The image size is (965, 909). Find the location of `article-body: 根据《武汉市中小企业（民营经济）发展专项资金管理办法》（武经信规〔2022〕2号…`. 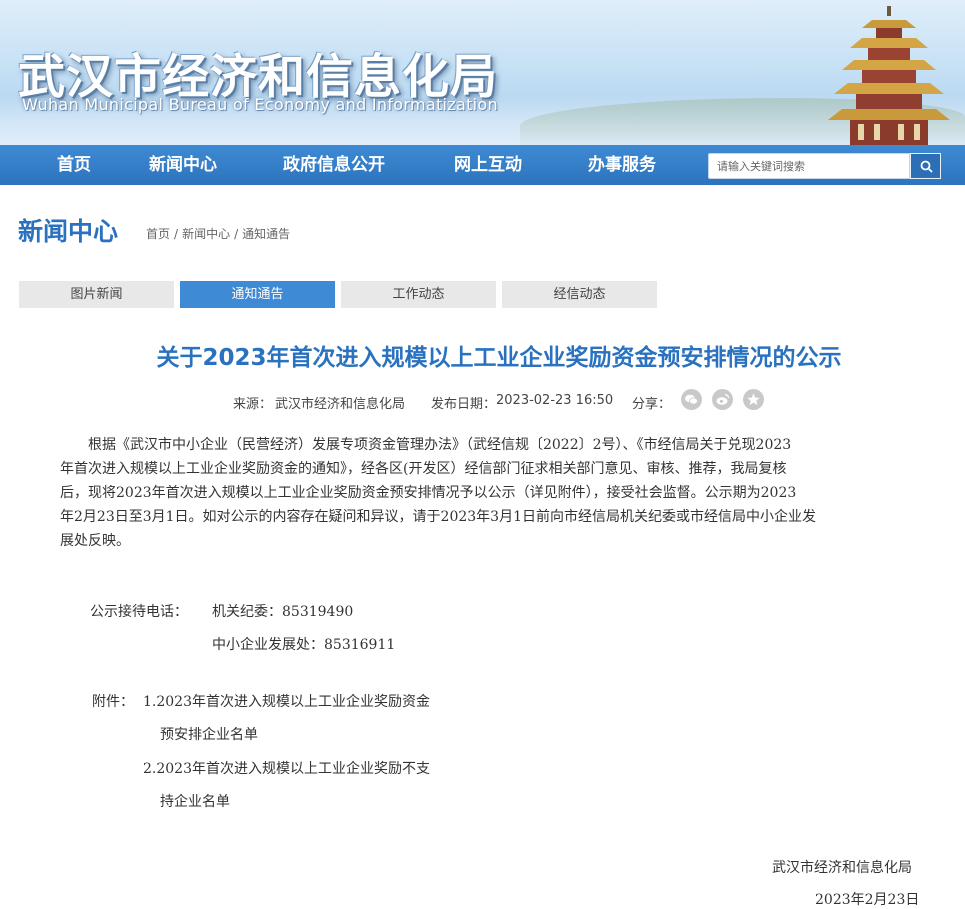

article-body: 根据《武汉市中小企业（民营经济）发展专项资金管理办法》（武经信规〔2022〕2号… is located at coordinates (501, 493).